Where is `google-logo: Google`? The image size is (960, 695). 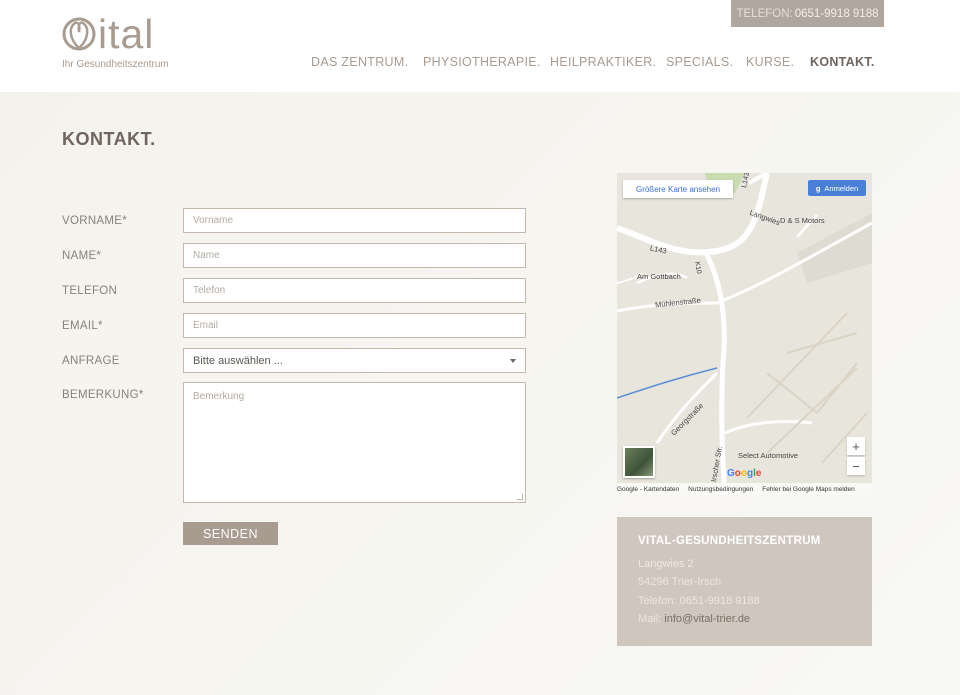
google-logo: Google is located at coordinates (744, 473).